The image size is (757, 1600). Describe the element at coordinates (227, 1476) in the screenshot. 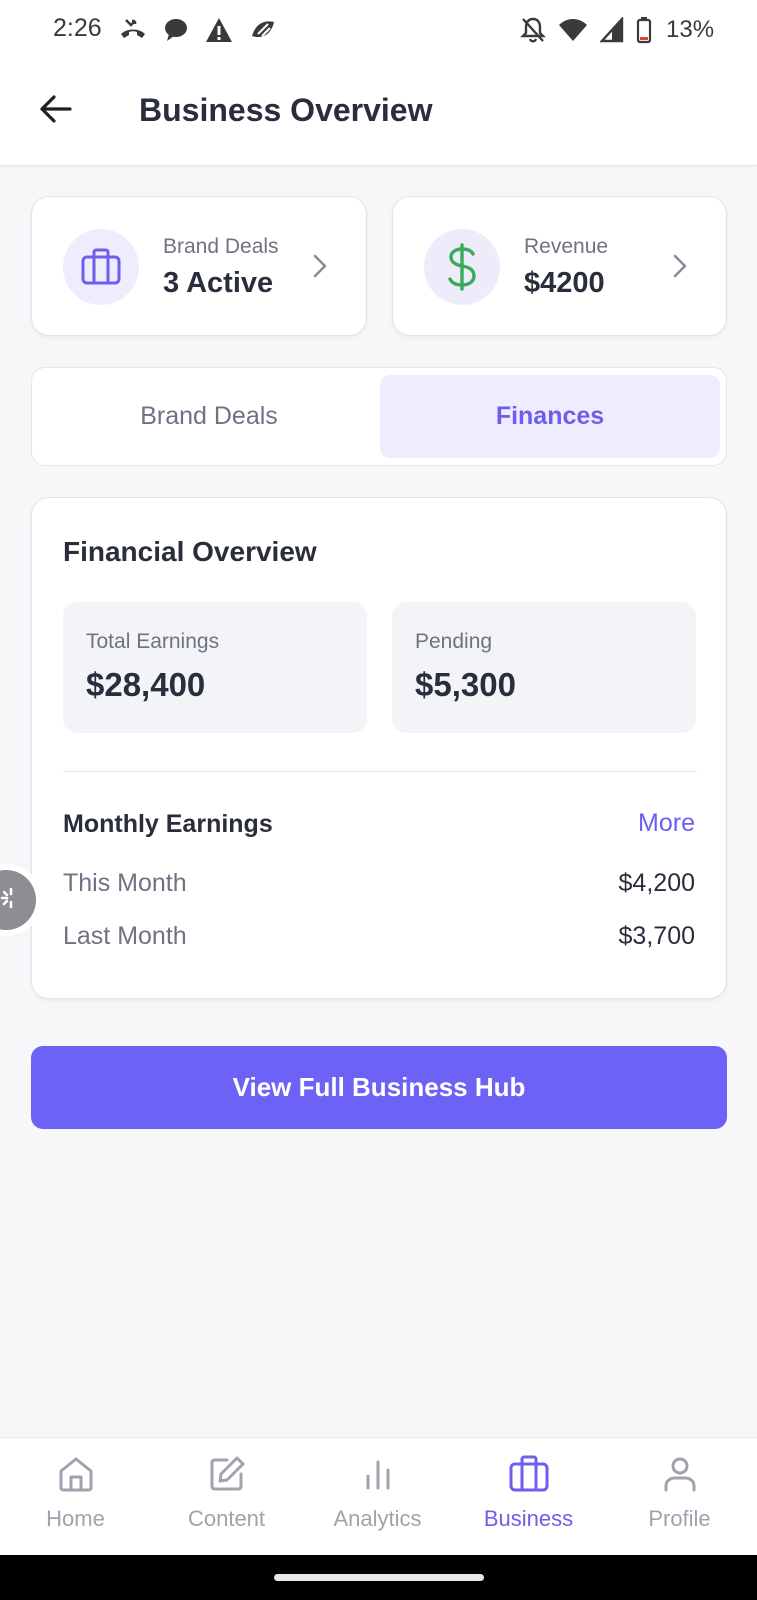

I see `edit-icon` at that location.